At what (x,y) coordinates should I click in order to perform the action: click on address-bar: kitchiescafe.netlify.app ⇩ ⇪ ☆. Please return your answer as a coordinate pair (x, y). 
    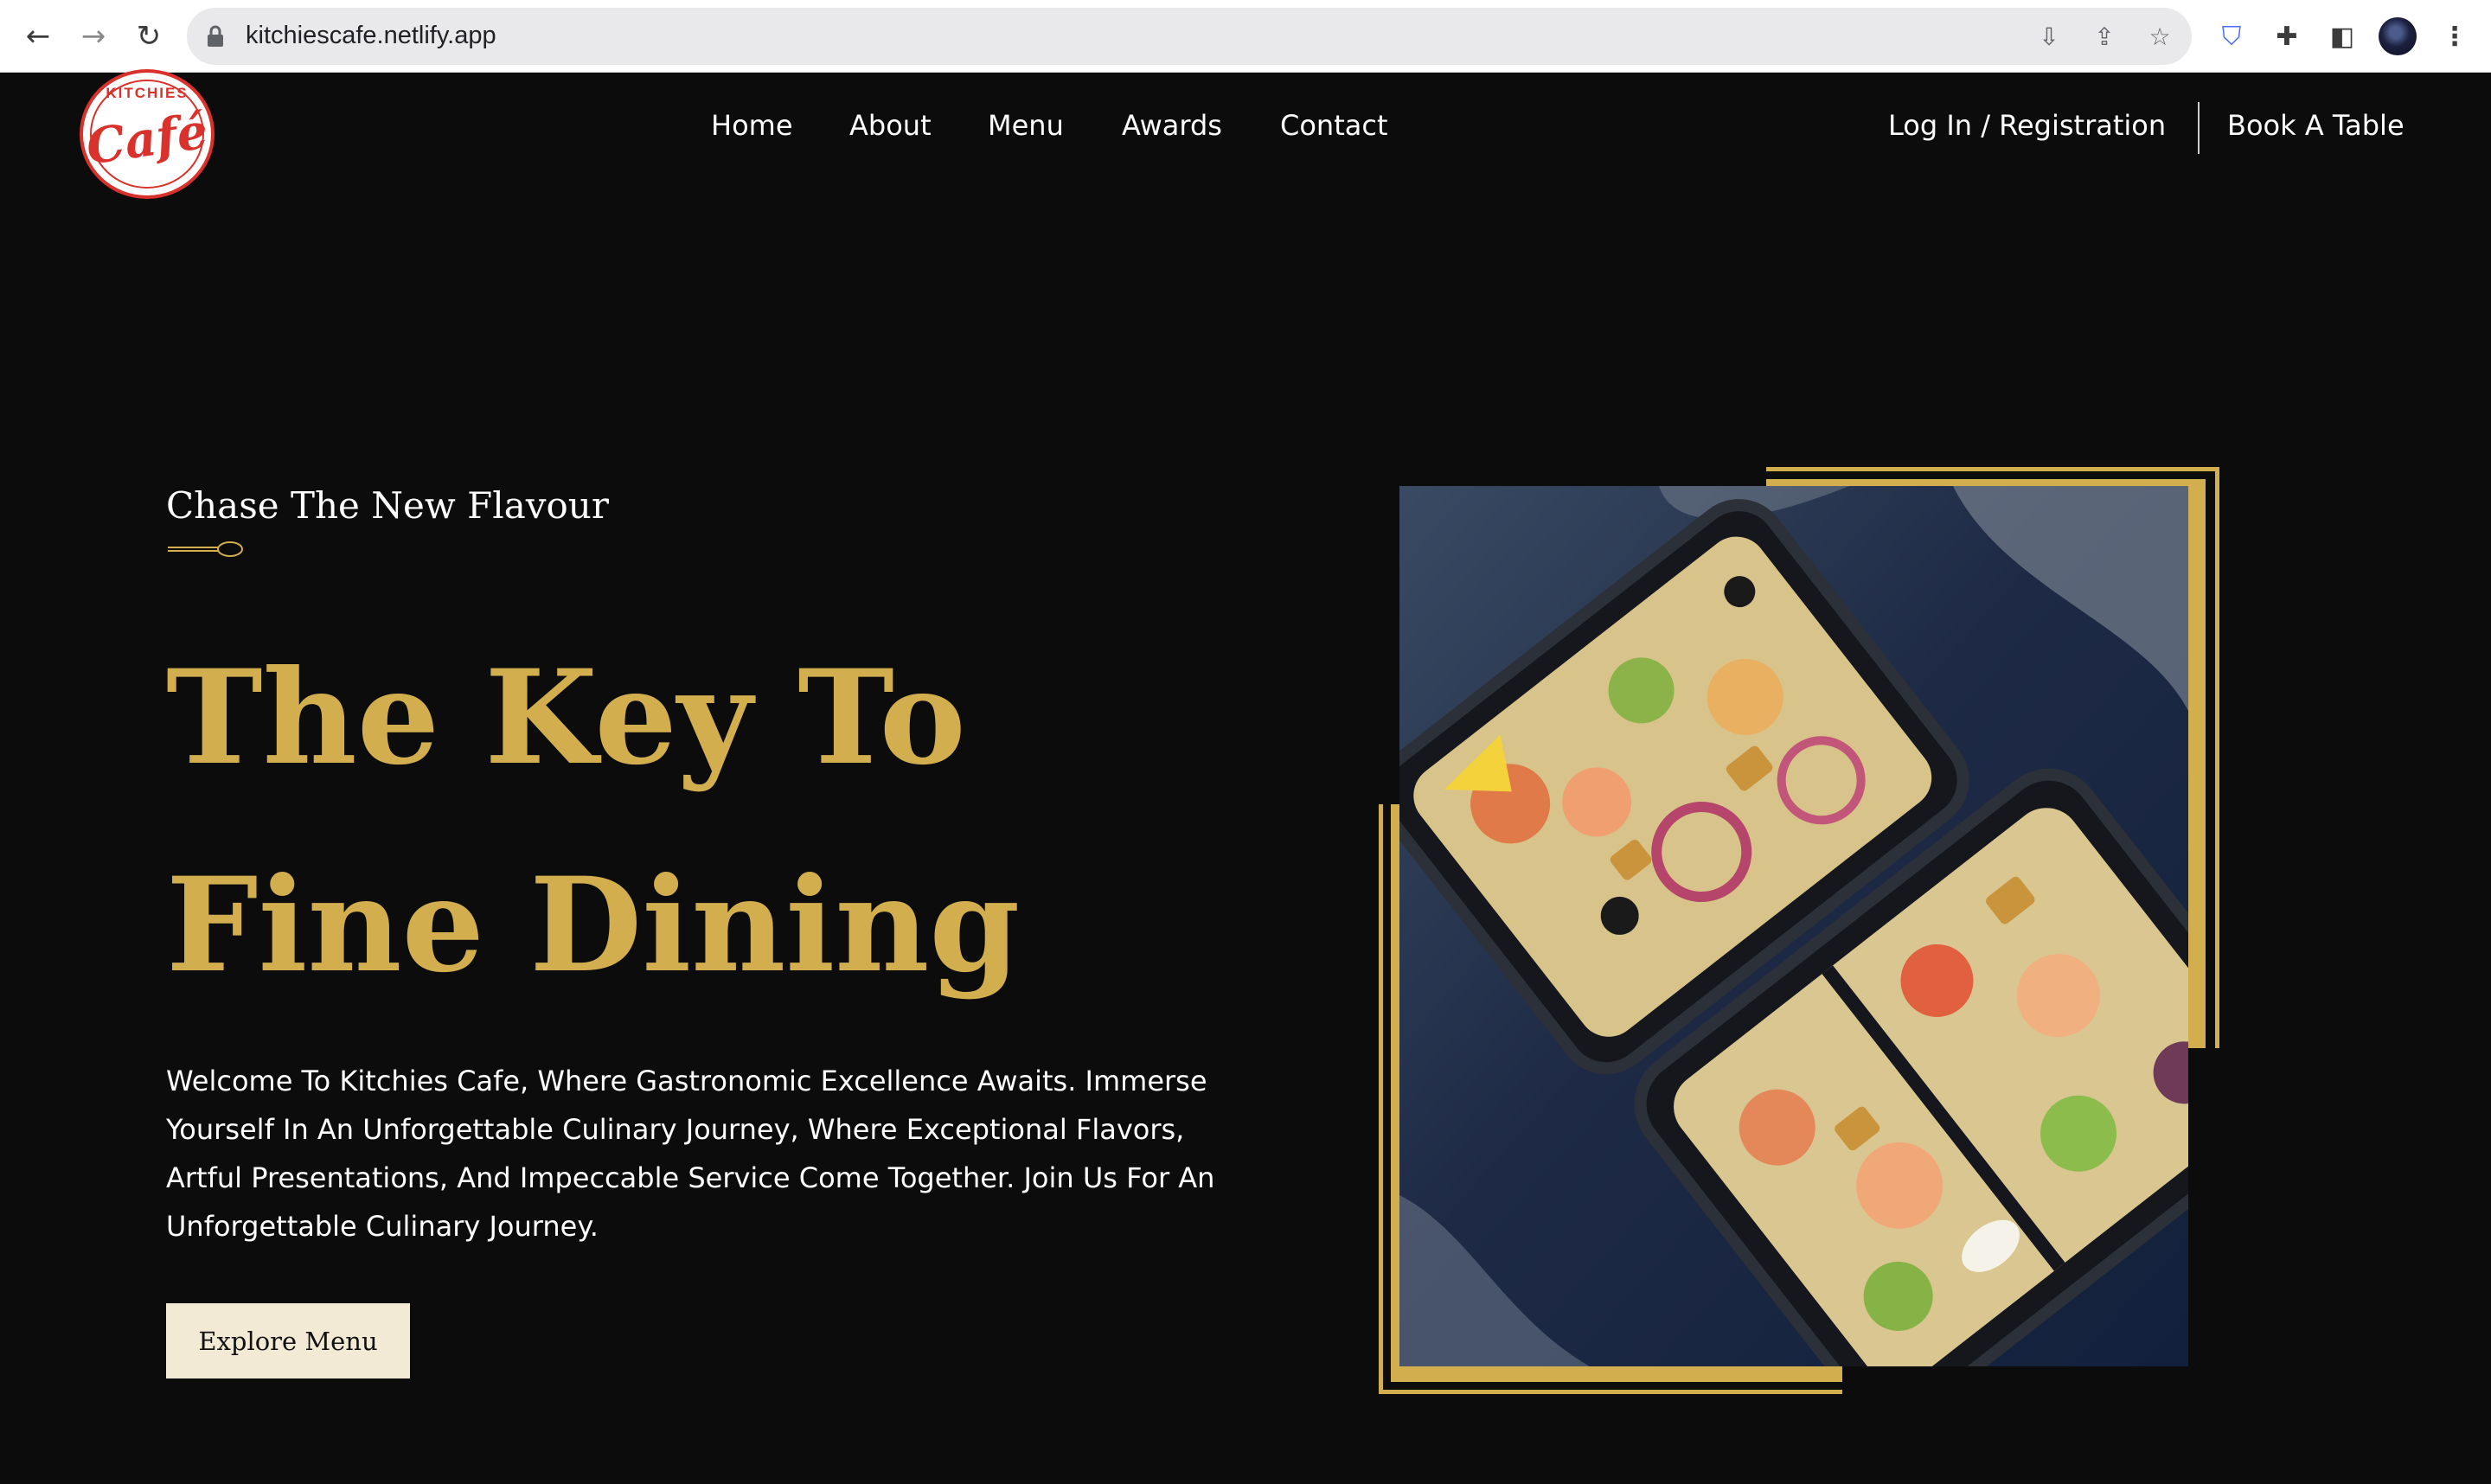
    Looking at the image, I should click on (1189, 36).